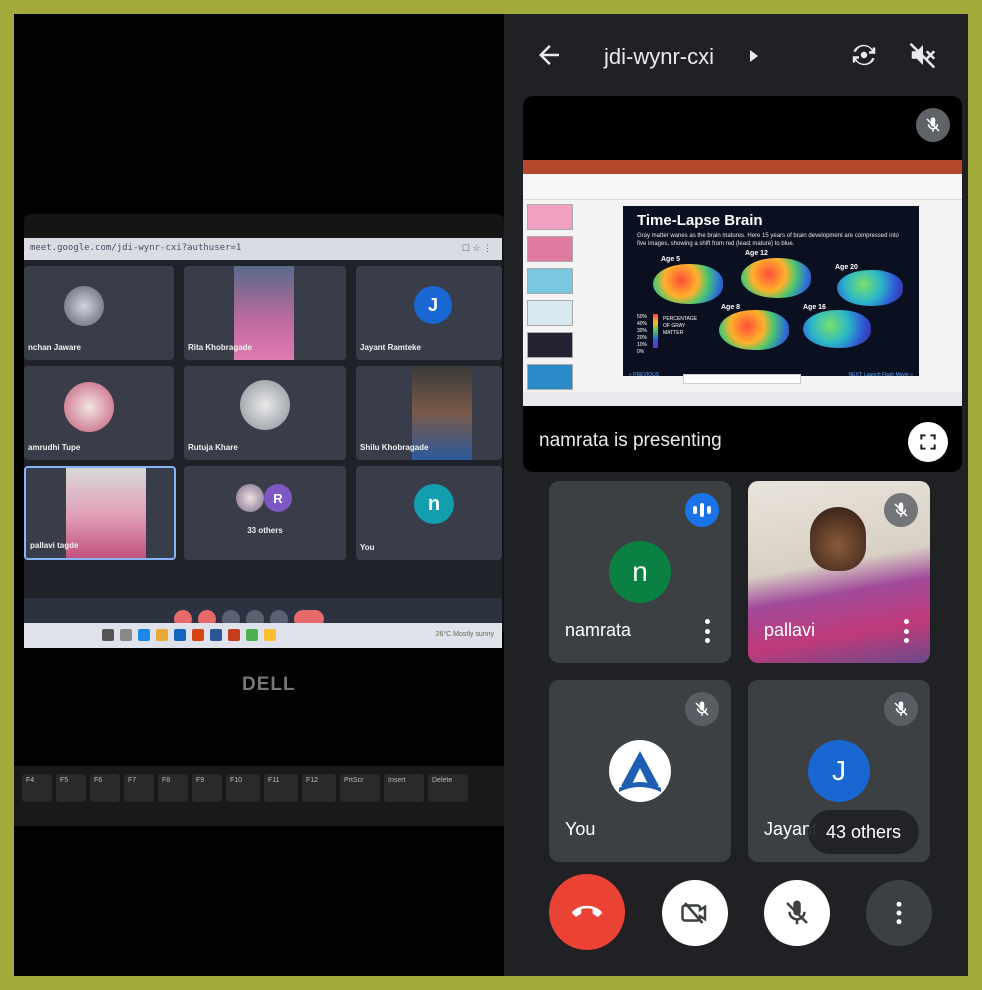 Image resolution: width=982 pixels, height=990 pixels. What do you see at coordinates (476, 248) in the screenshot?
I see `browser-icons: ☐ ☆ ⋮` at bounding box center [476, 248].